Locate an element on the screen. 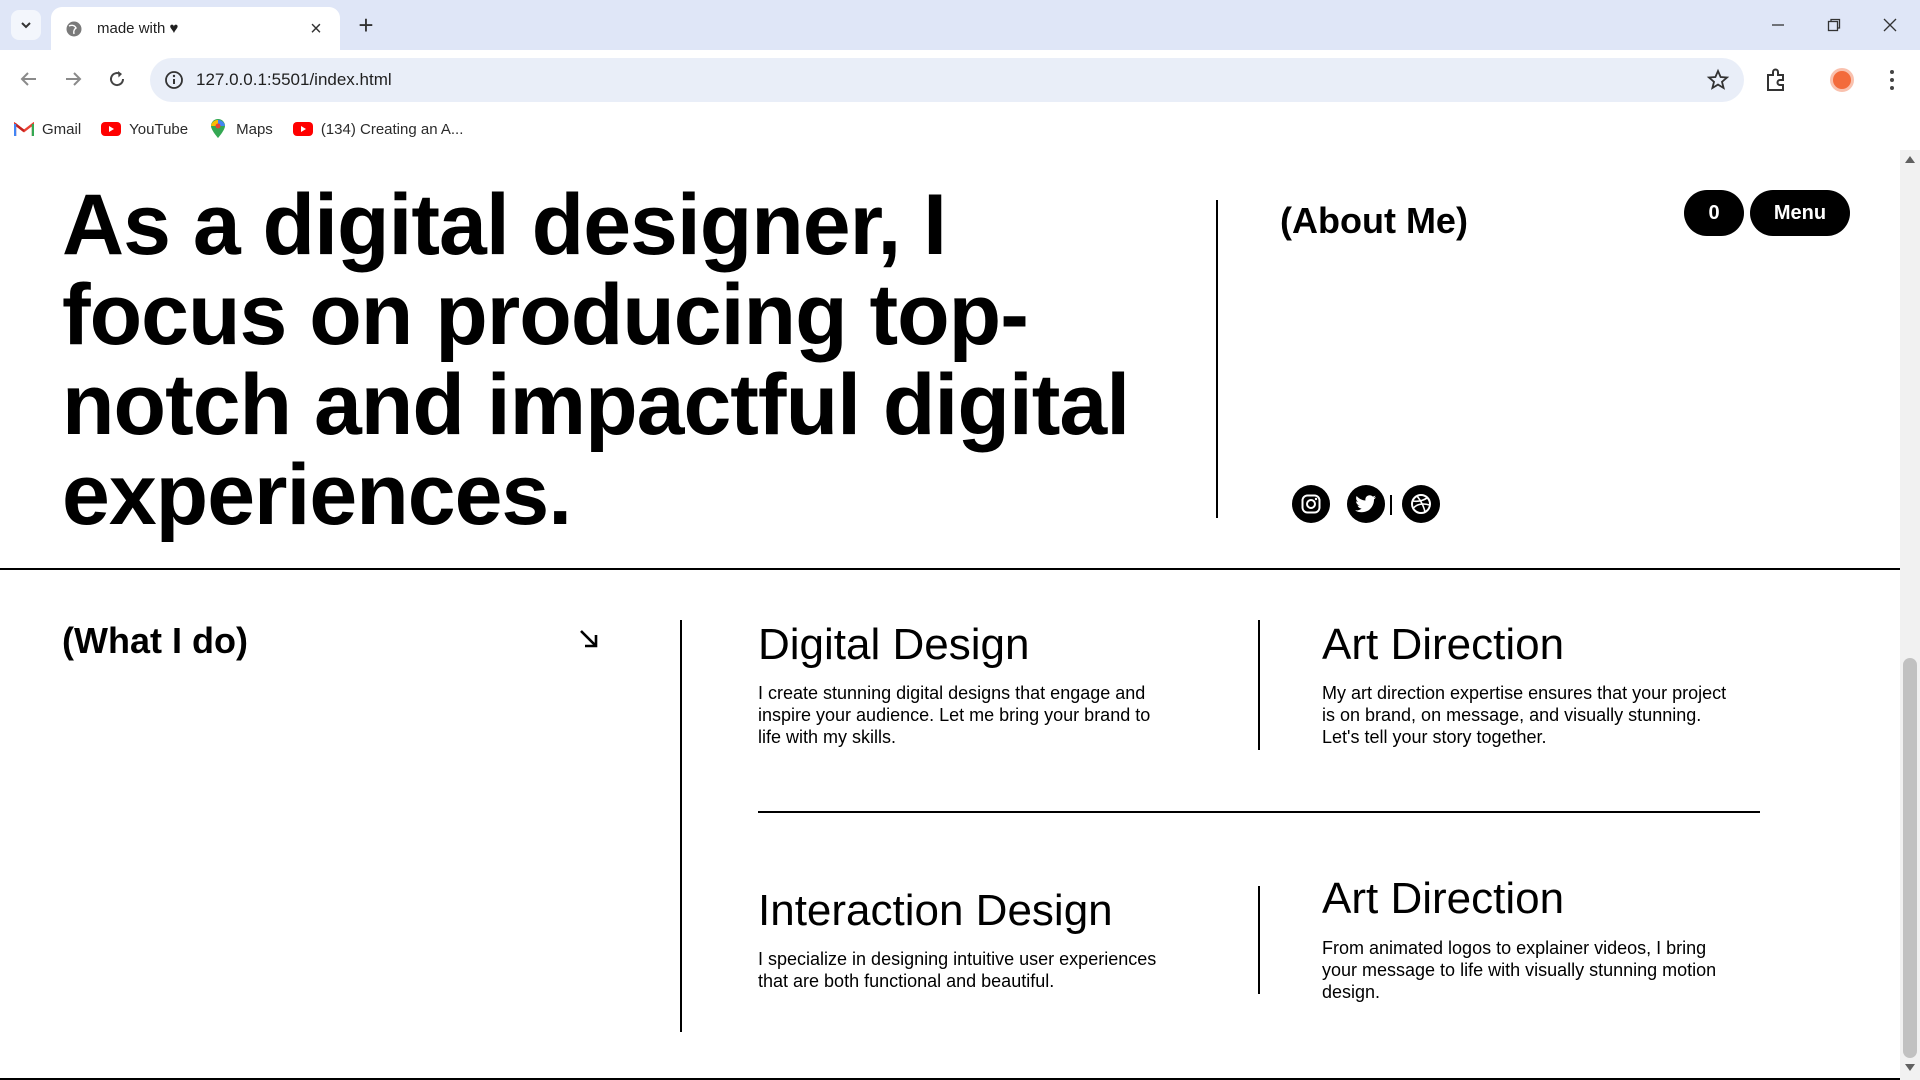 The image size is (1920, 1080). service-title: Interaction Design is located at coordinates (935, 910).